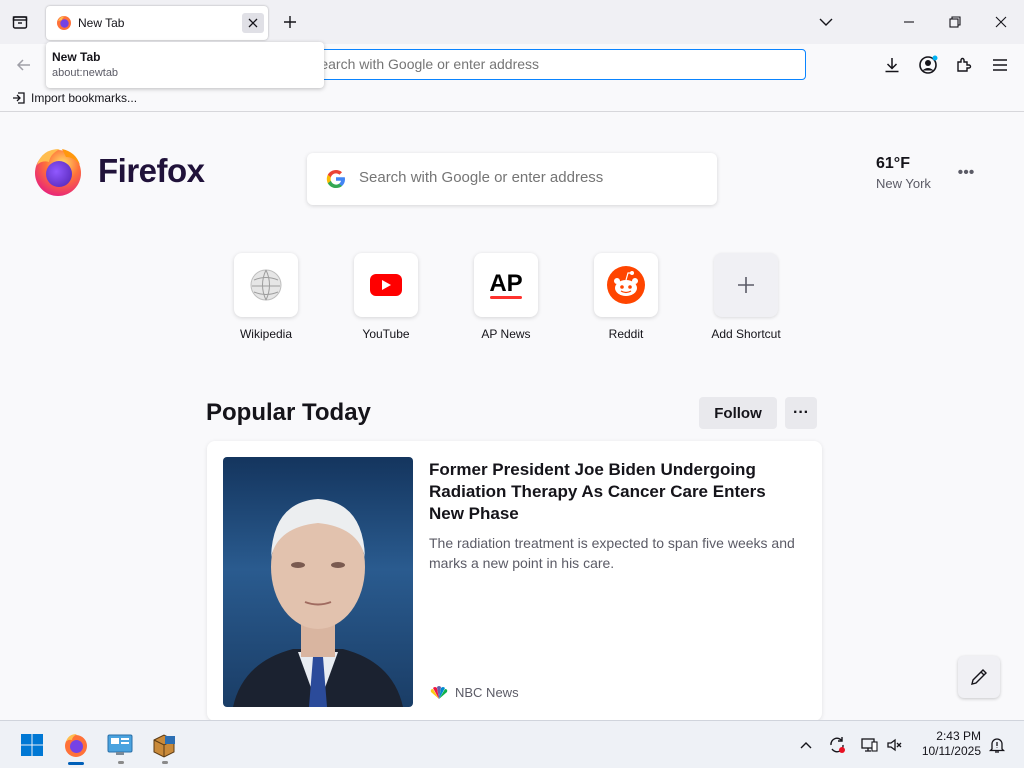 This screenshot has height=768, width=1024. I want to click on weather-widget: 61°F New York, so click(903, 173).